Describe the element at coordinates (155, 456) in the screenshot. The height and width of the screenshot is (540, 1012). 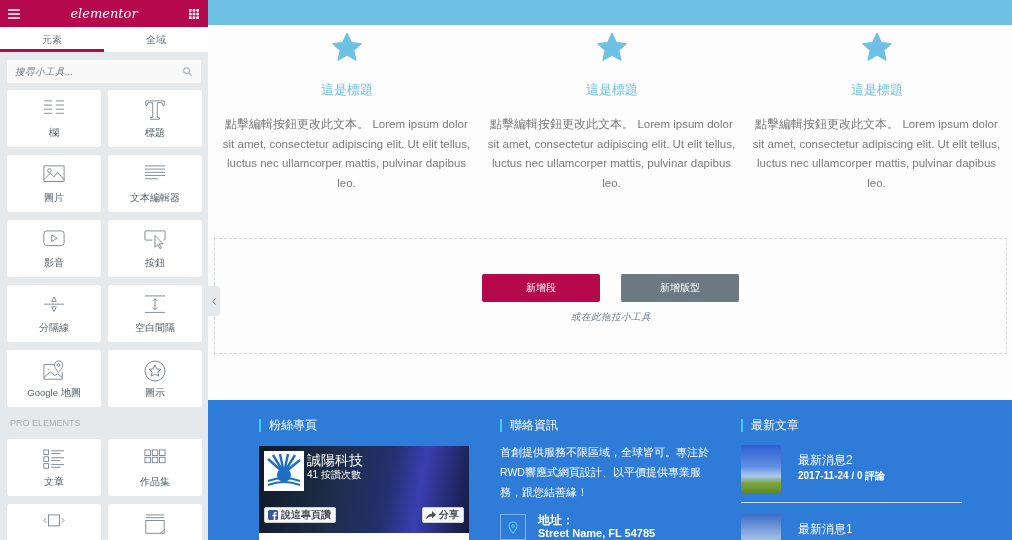
I see `grid-icon` at that location.